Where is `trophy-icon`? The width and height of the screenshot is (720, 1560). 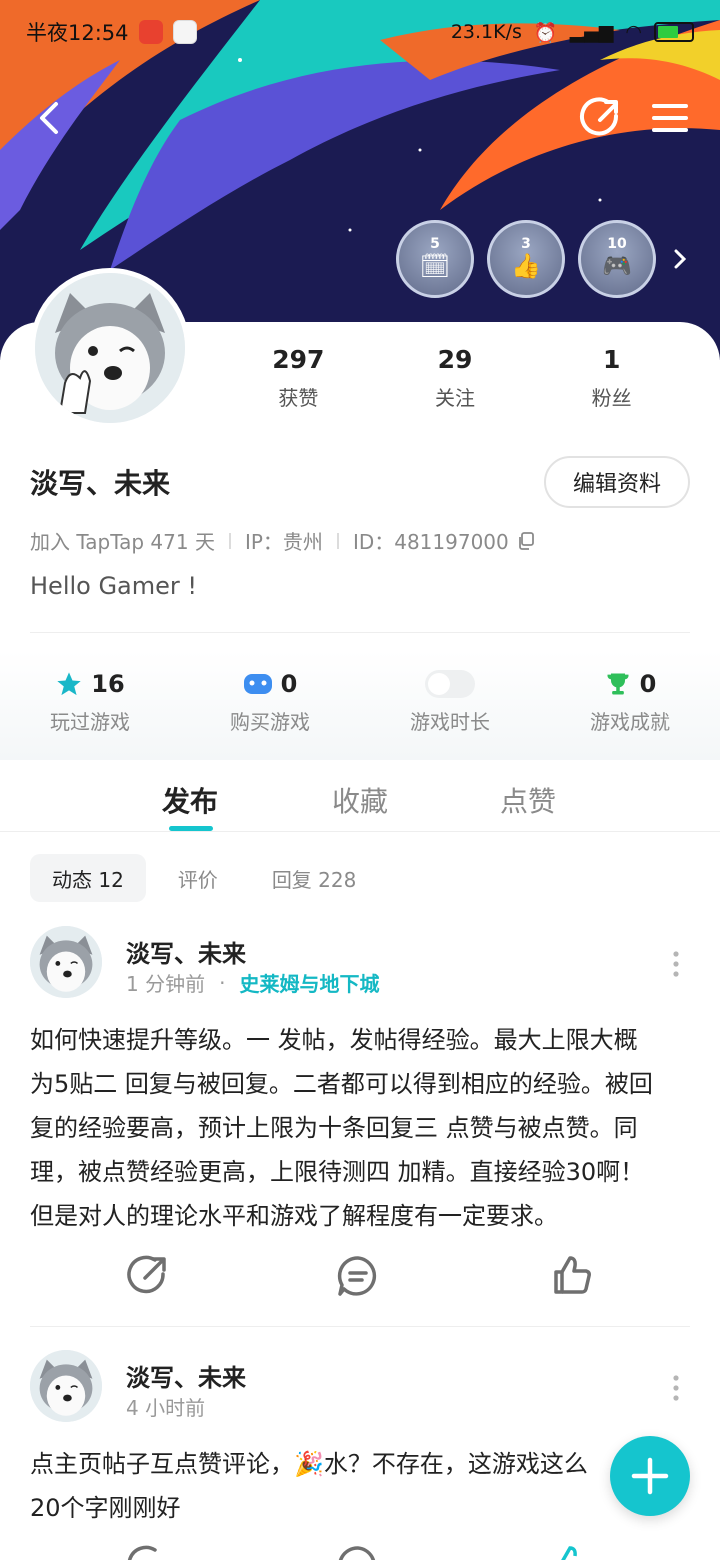 trophy-icon is located at coordinates (618, 684).